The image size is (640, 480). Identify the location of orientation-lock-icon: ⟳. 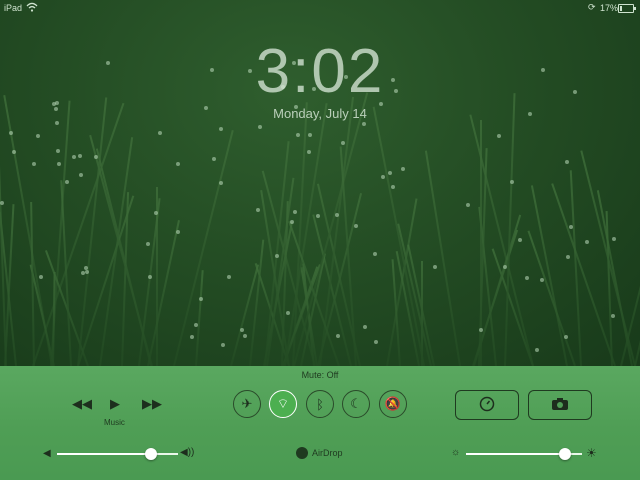
(592, 7).